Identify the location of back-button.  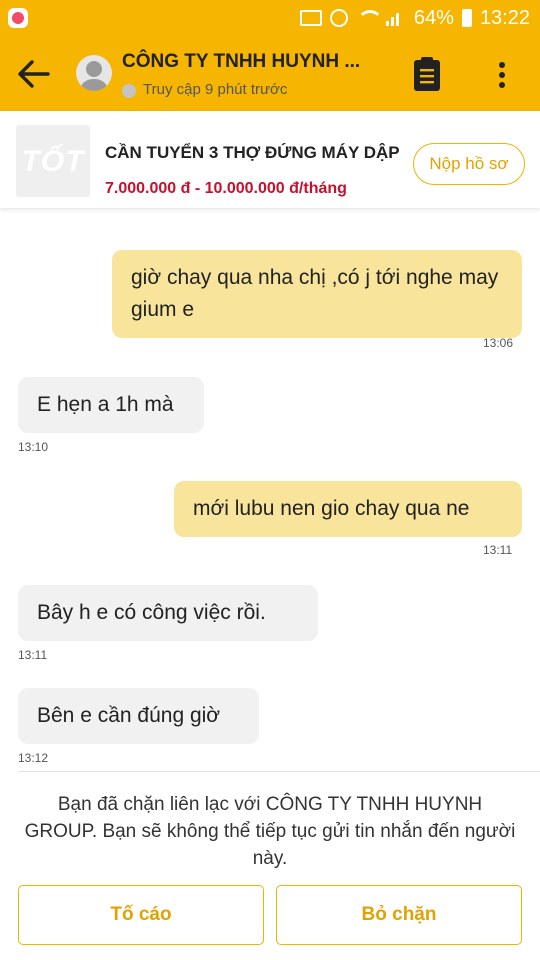
(34, 74).